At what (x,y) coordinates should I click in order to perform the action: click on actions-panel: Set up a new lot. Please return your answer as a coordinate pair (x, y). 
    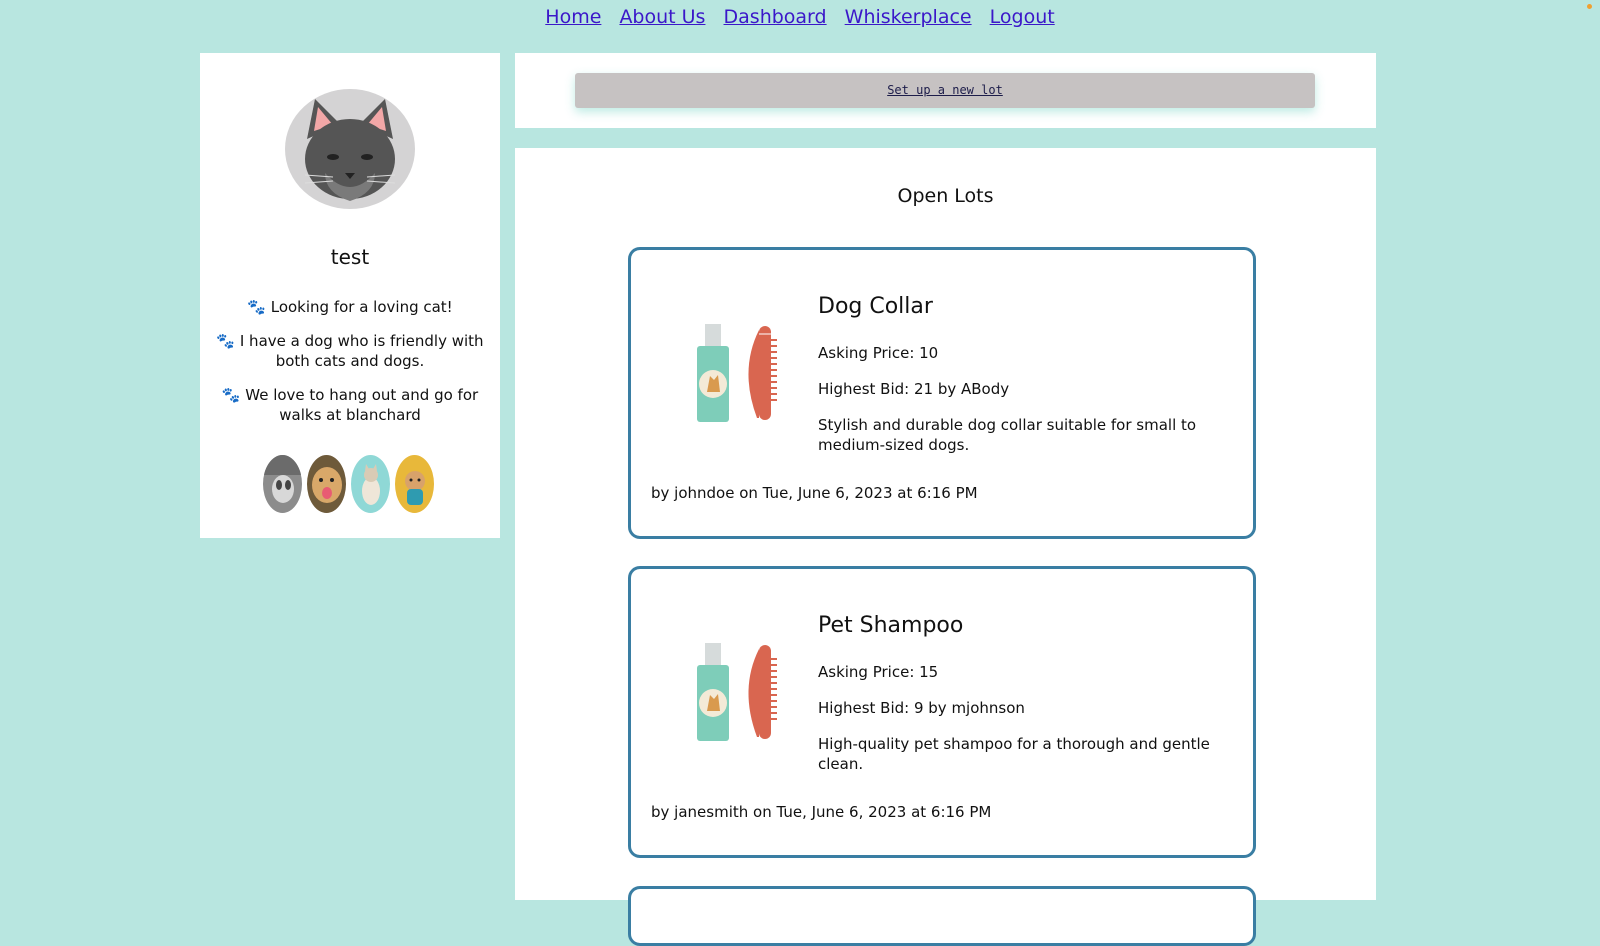
    Looking at the image, I should click on (945, 90).